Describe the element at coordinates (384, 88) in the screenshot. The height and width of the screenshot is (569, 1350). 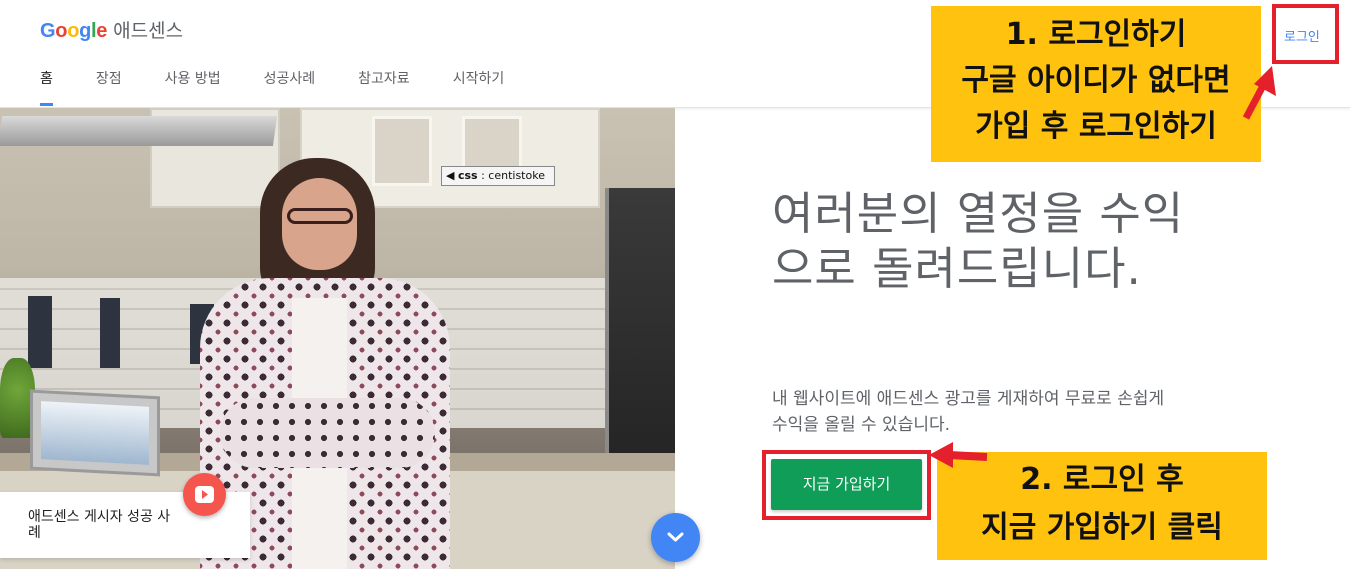
I see `nav-item-resources: 참고자료` at that location.